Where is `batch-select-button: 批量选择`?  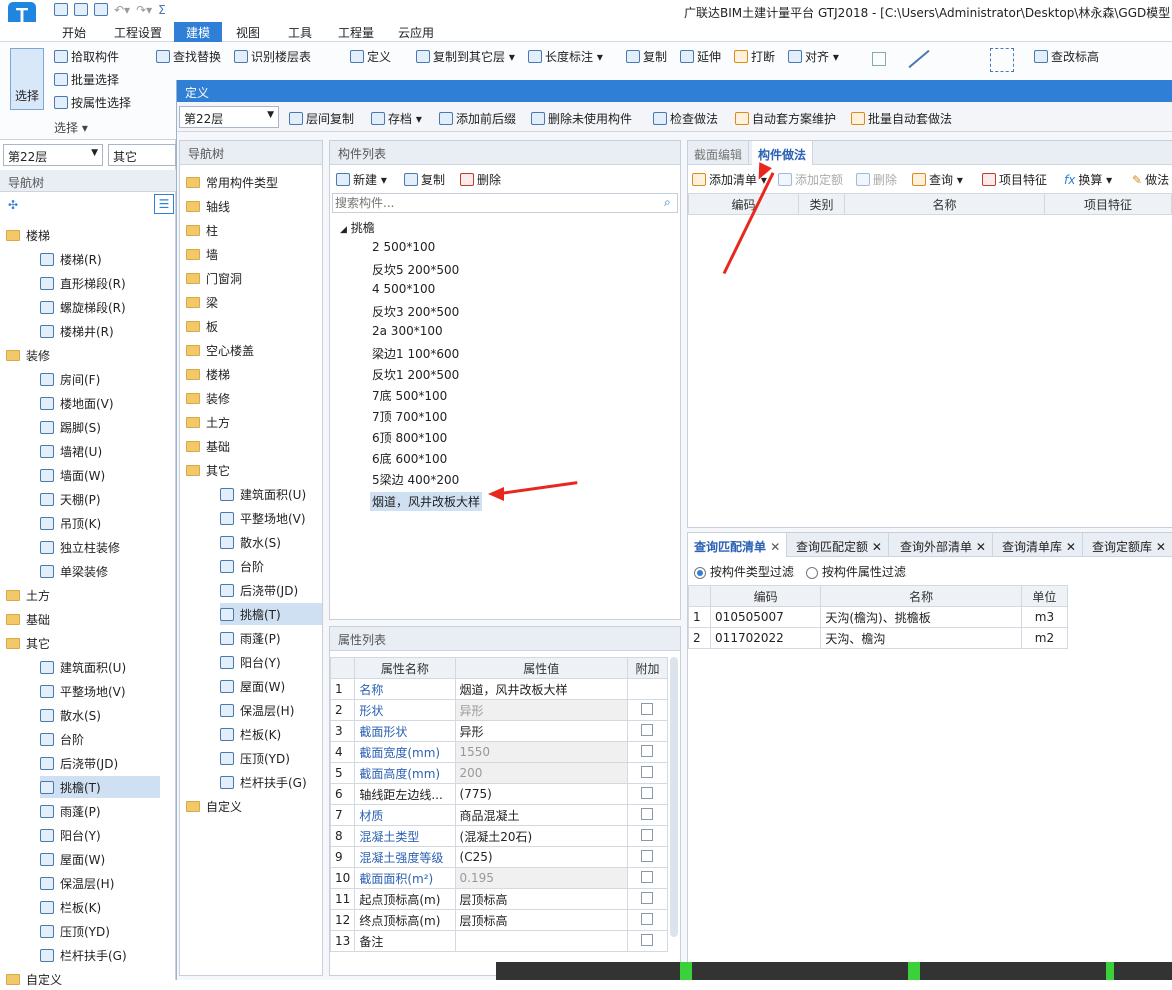
batch-select-button: 批量选择 is located at coordinates (86, 79).